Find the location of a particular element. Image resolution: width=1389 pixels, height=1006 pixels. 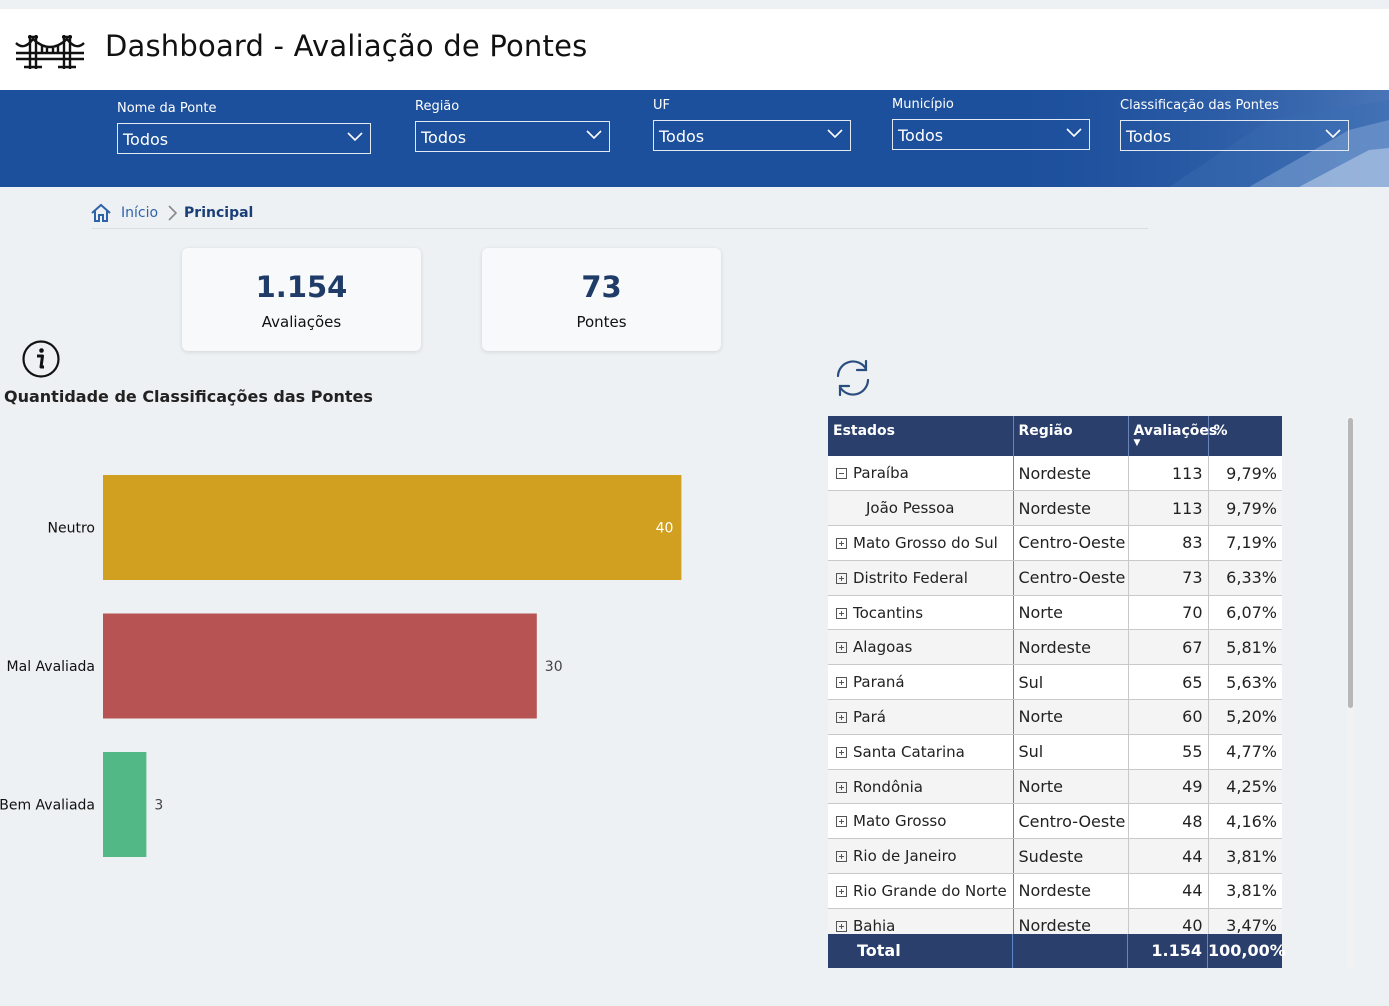

cell-percent: 5,81% is located at coordinates (1245, 647).